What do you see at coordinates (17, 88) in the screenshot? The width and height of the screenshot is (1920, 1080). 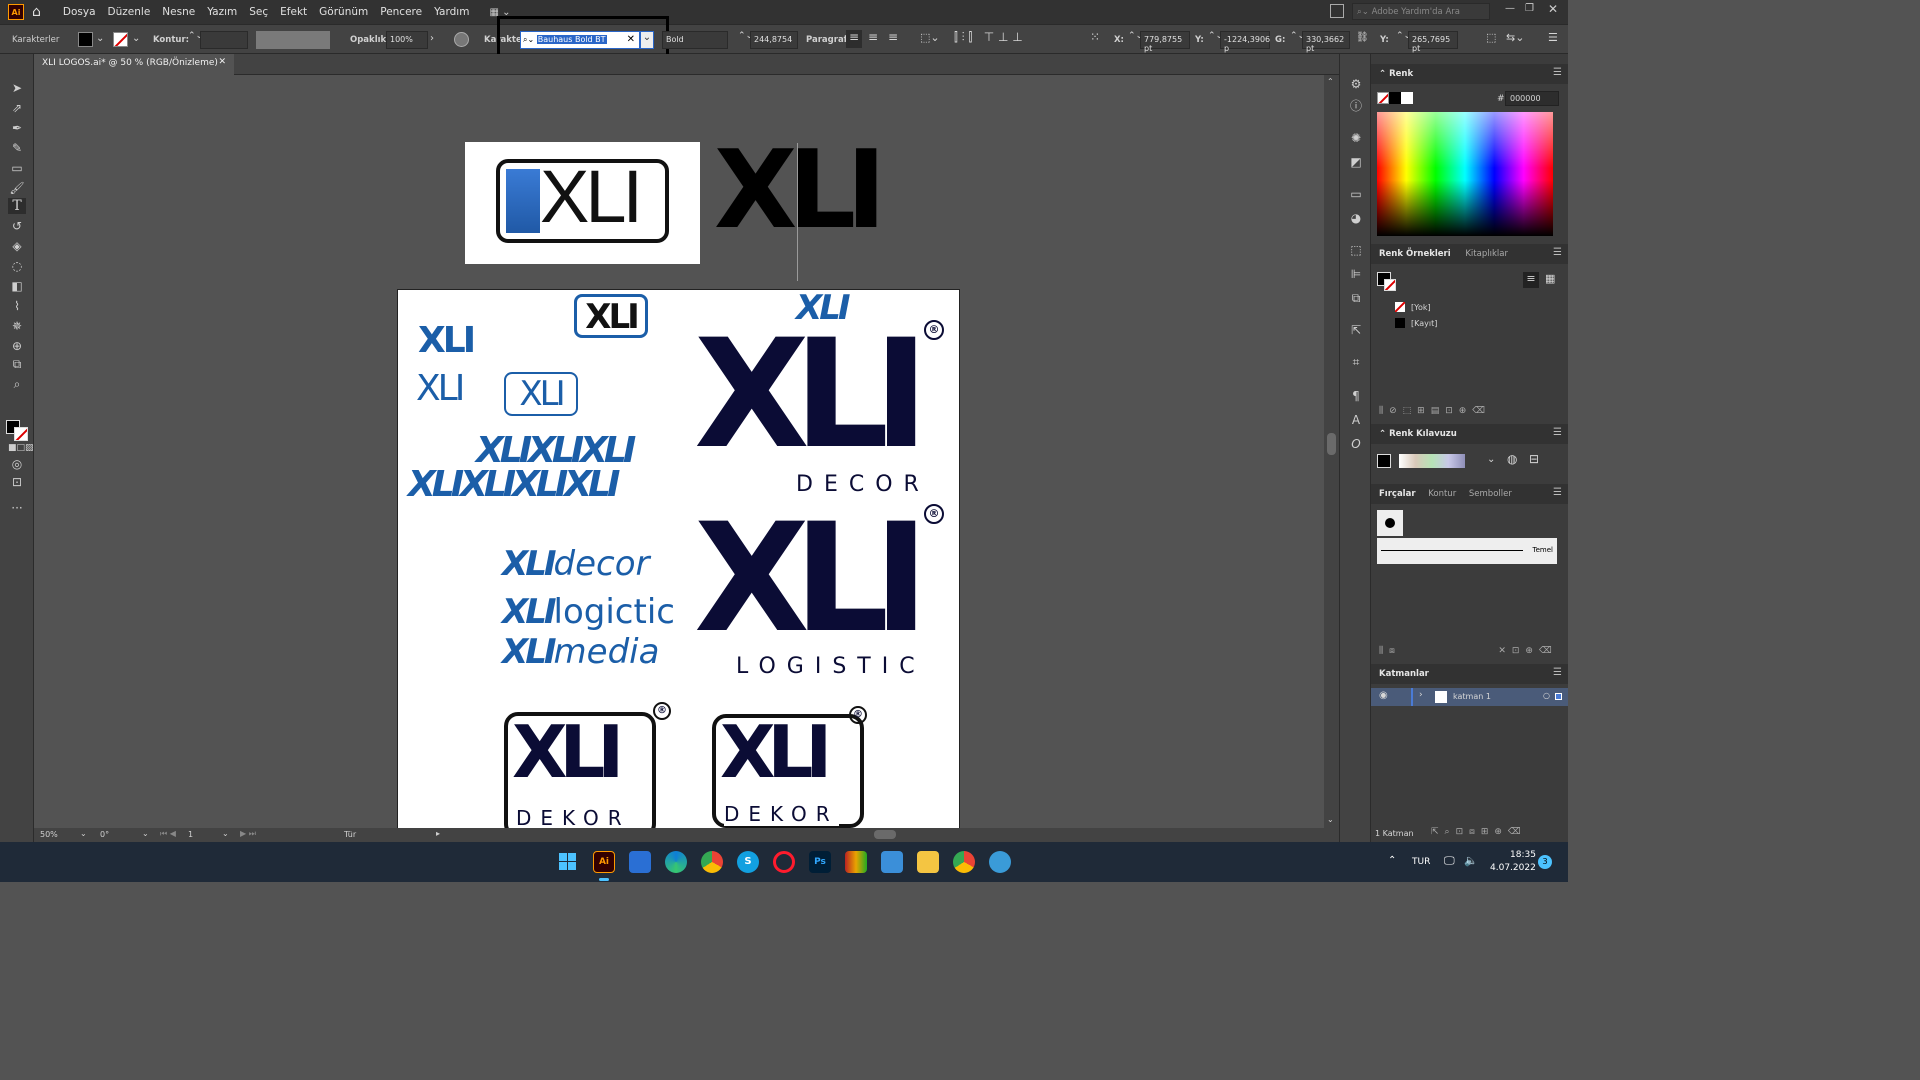 I see `selection-tool-icon: ➤` at bounding box center [17, 88].